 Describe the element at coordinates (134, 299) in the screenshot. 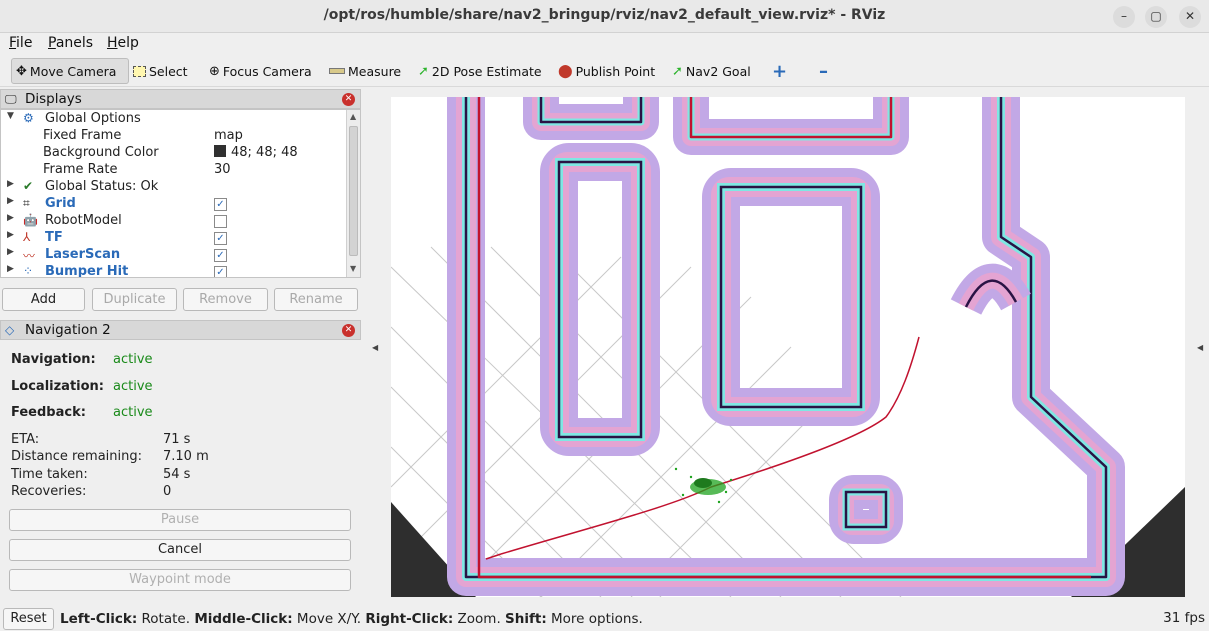

I see `duplicate-display-button: Duplicate` at that location.